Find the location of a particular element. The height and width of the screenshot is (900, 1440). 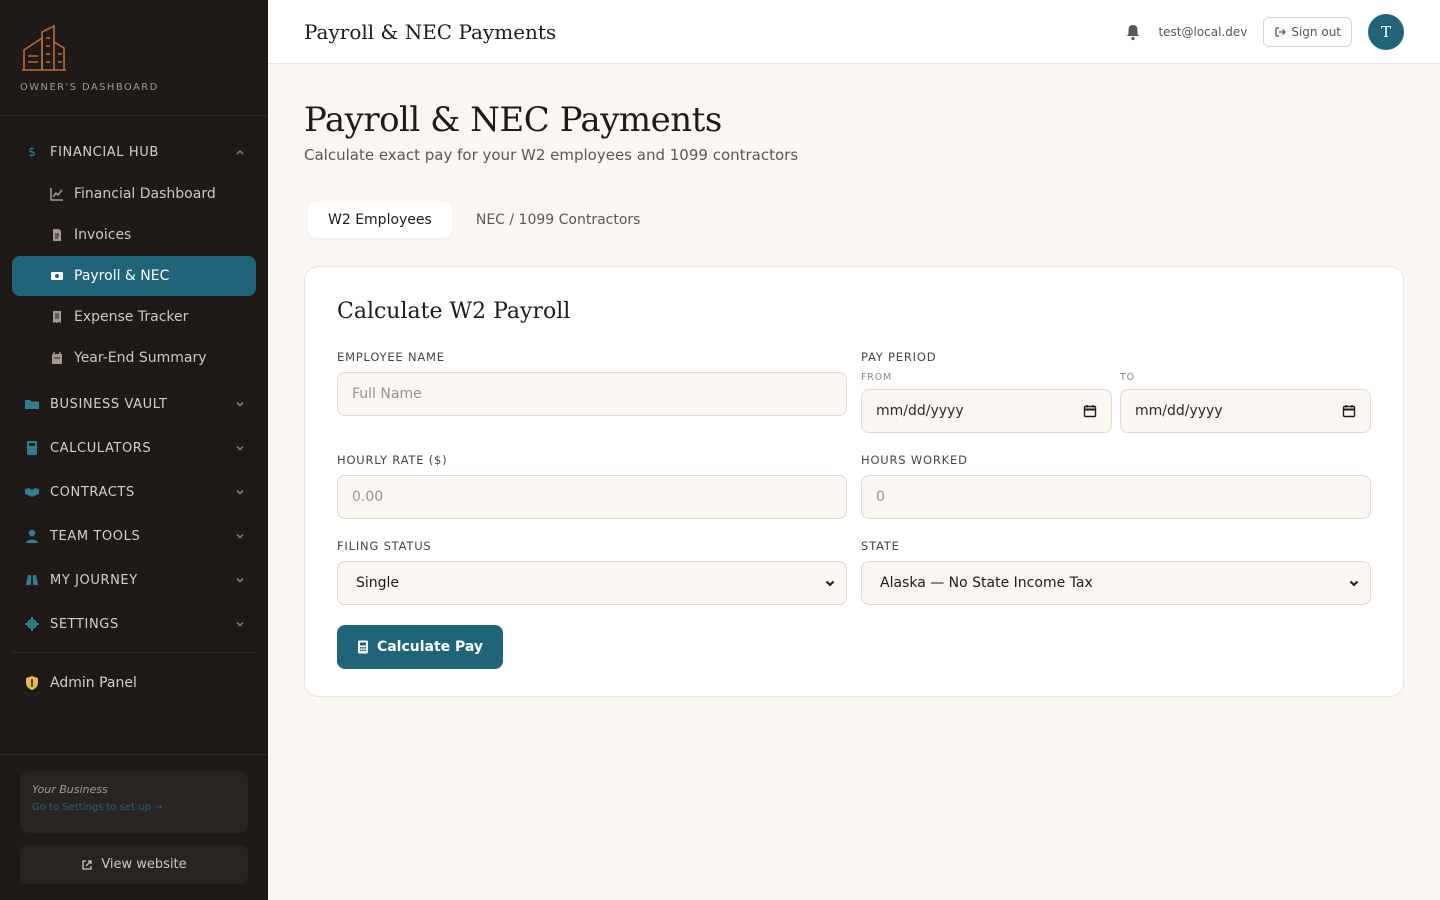

nav-section-financial-hub: $ FINANCIAL HUB is located at coordinates (134, 152).